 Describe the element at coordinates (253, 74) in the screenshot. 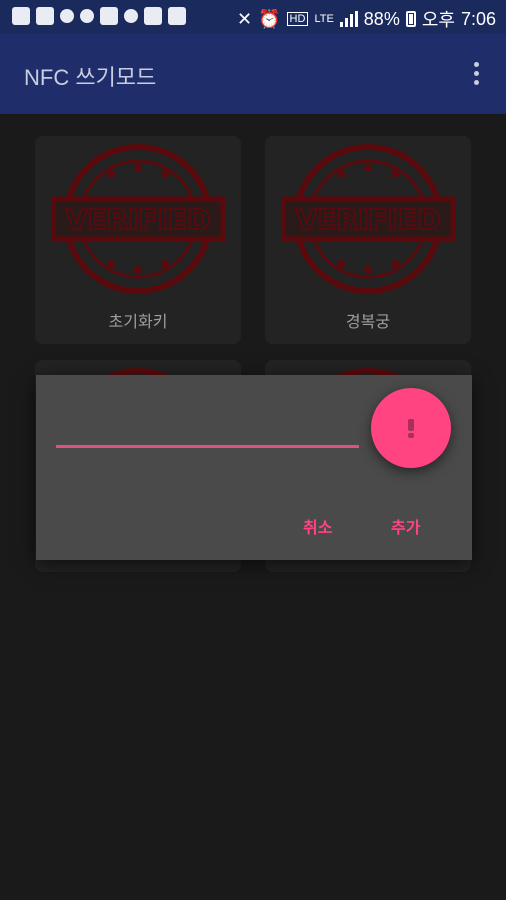

I see `app-bar: NFC 쓰기모드` at that location.